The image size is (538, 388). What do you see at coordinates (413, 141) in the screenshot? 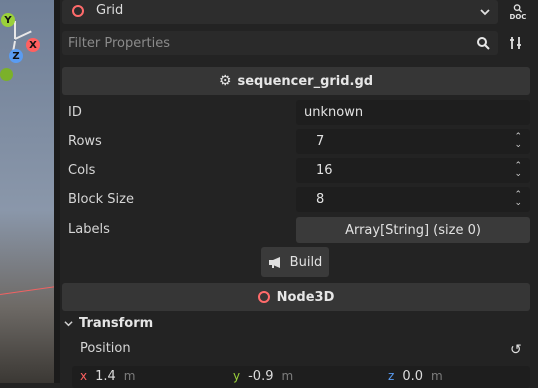
I see `rows-spinbox: 7 ⌃ ⌄` at bounding box center [413, 141].